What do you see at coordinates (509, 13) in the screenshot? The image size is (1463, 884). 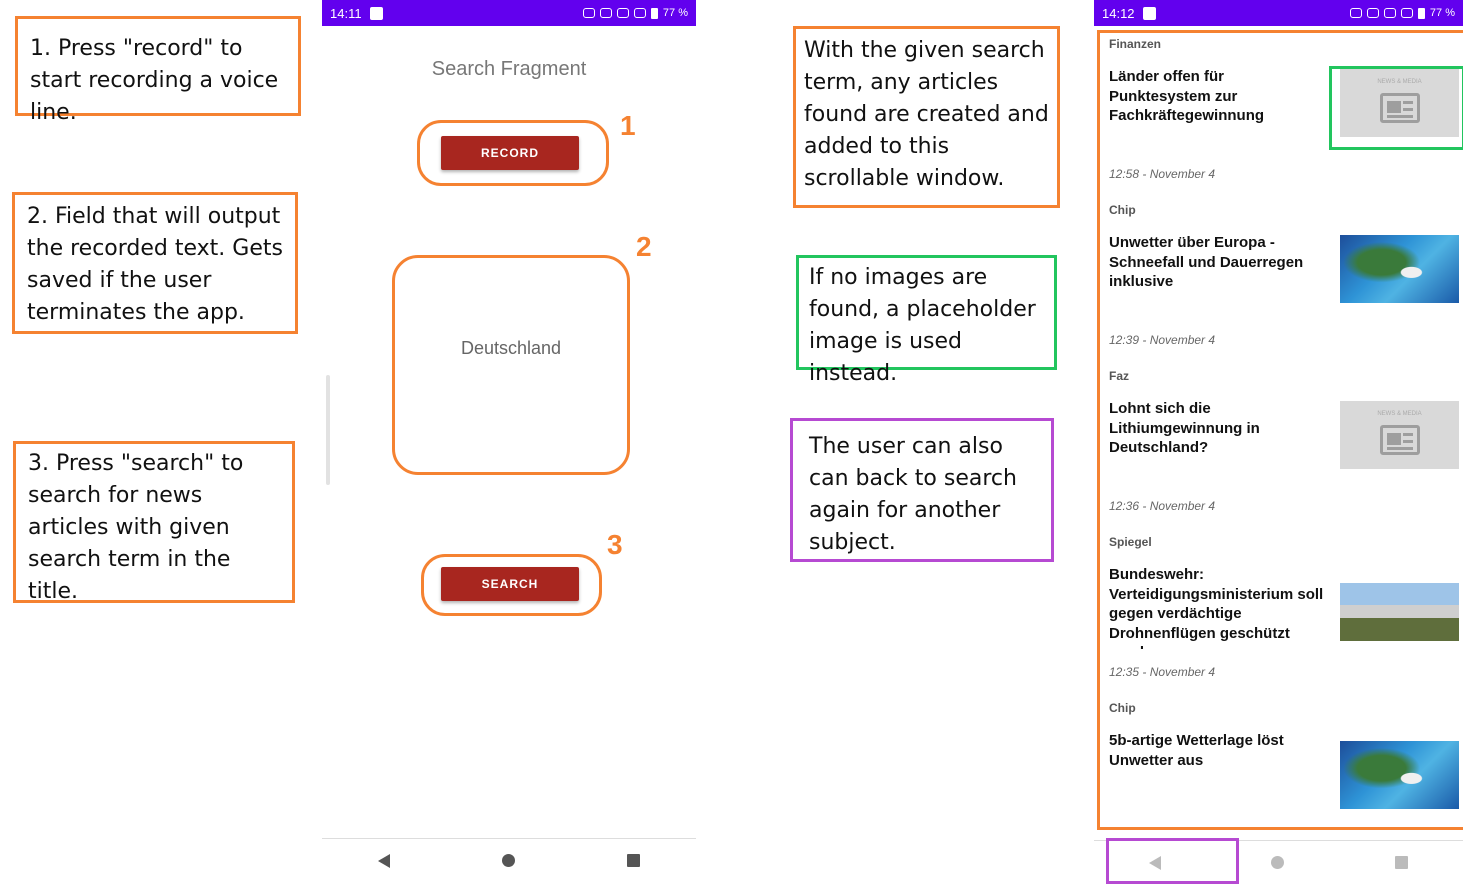 I see `status-bar: 14:11 77 %` at bounding box center [509, 13].